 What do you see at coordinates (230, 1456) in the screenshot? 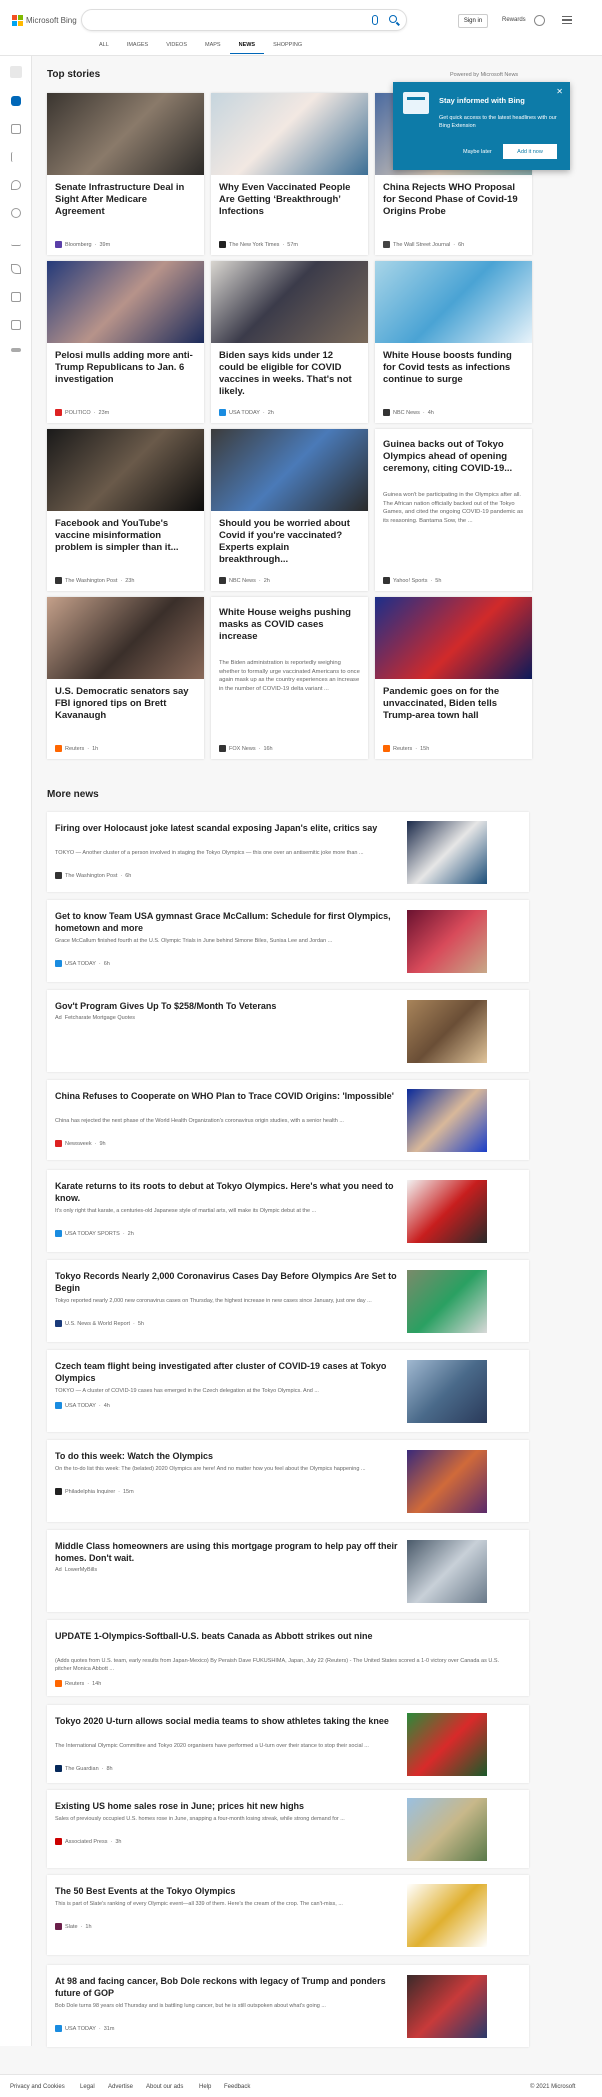
I see `news-title: To do this week: Watch the Olympics` at bounding box center [230, 1456].